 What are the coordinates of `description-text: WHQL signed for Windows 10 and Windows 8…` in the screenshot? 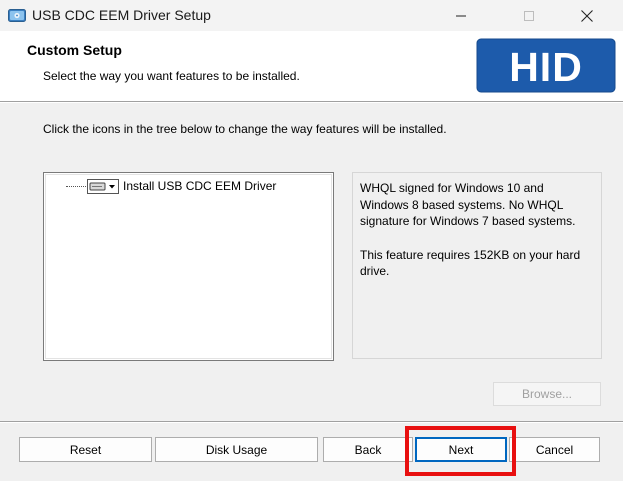 It's located at (468, 204).